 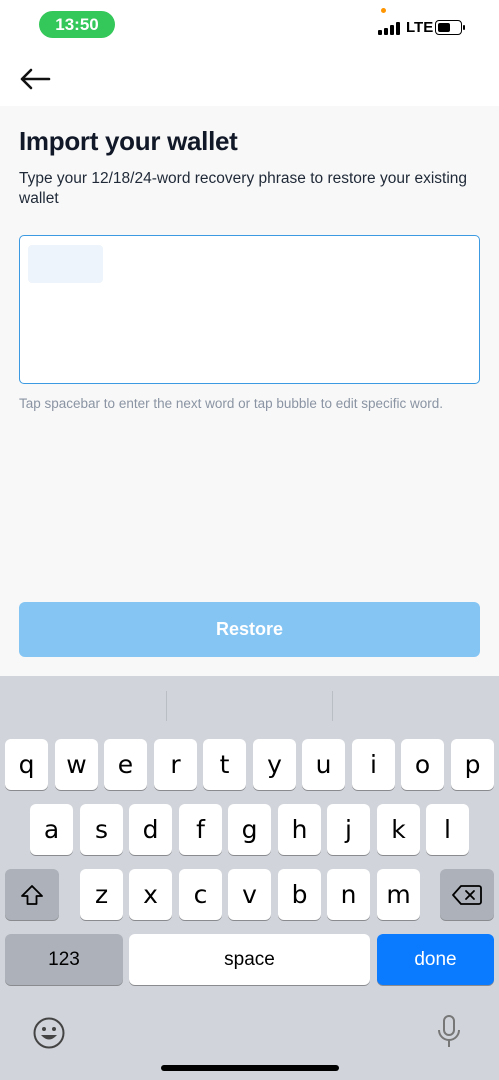 I want to click on privacy-indicator-dot, so click(x=383, y=10).